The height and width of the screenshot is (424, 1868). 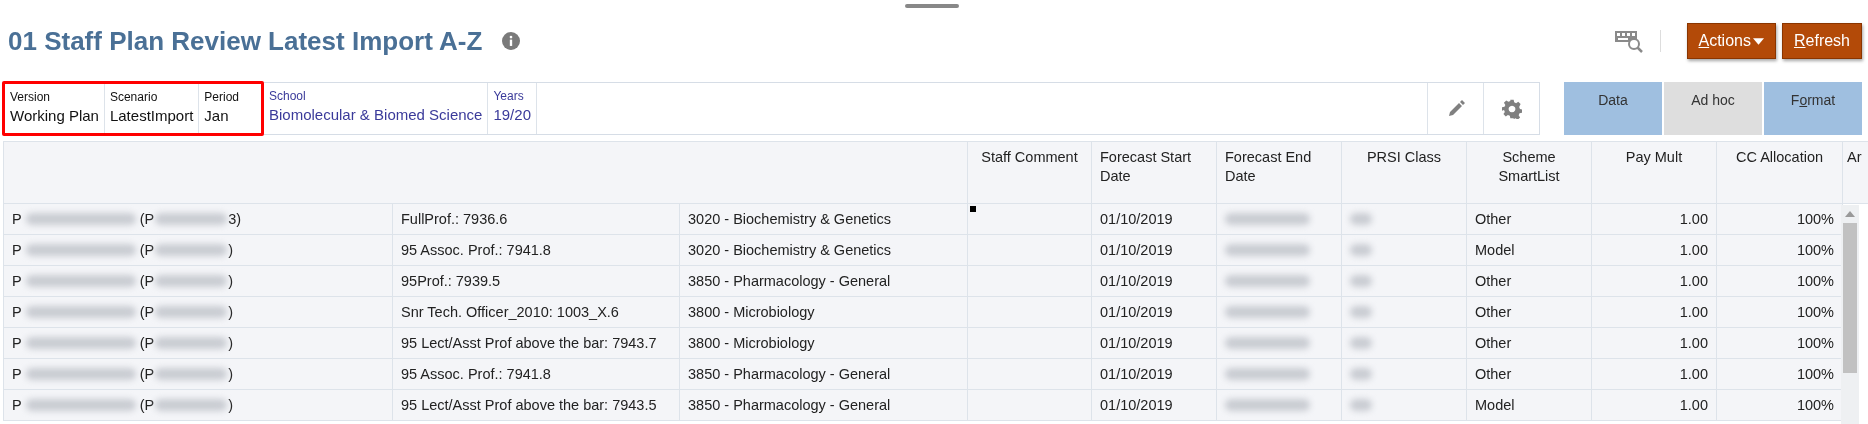 I want to click on column-header: Staff Comment, so click(x=1030, y=173).